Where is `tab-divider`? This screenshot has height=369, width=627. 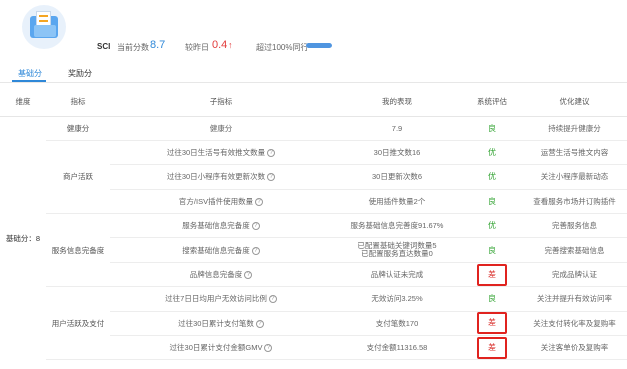
tab-divider is located at coordinates (313, 82).